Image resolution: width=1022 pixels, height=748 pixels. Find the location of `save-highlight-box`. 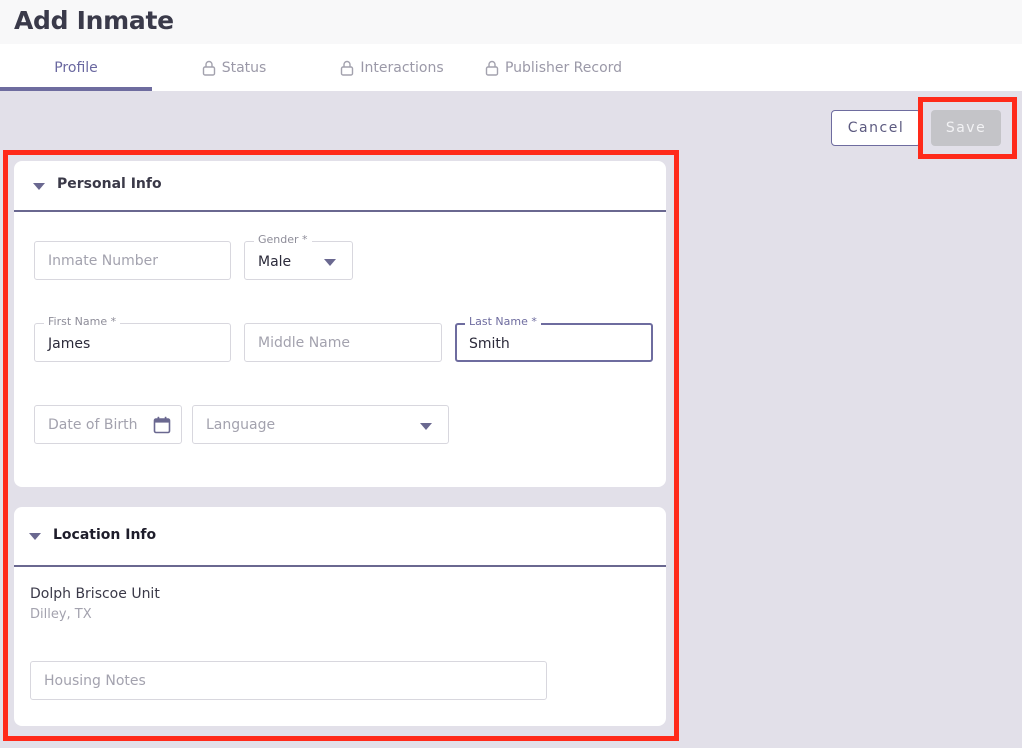

save-highlight-box is located at coordinates (967, 128).